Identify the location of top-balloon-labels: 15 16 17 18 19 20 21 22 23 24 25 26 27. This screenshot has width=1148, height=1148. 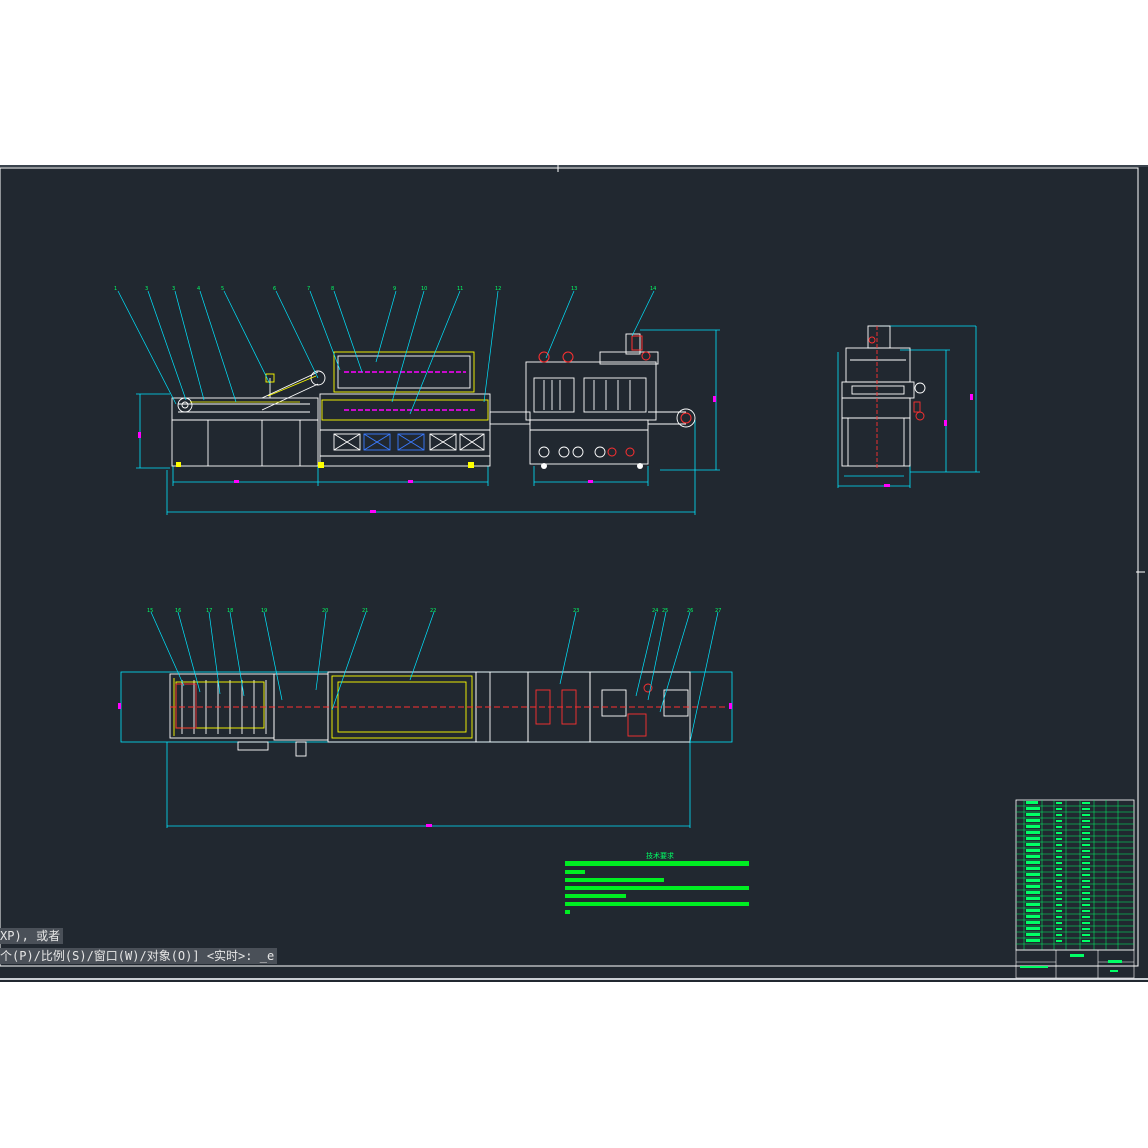
(434, 611).